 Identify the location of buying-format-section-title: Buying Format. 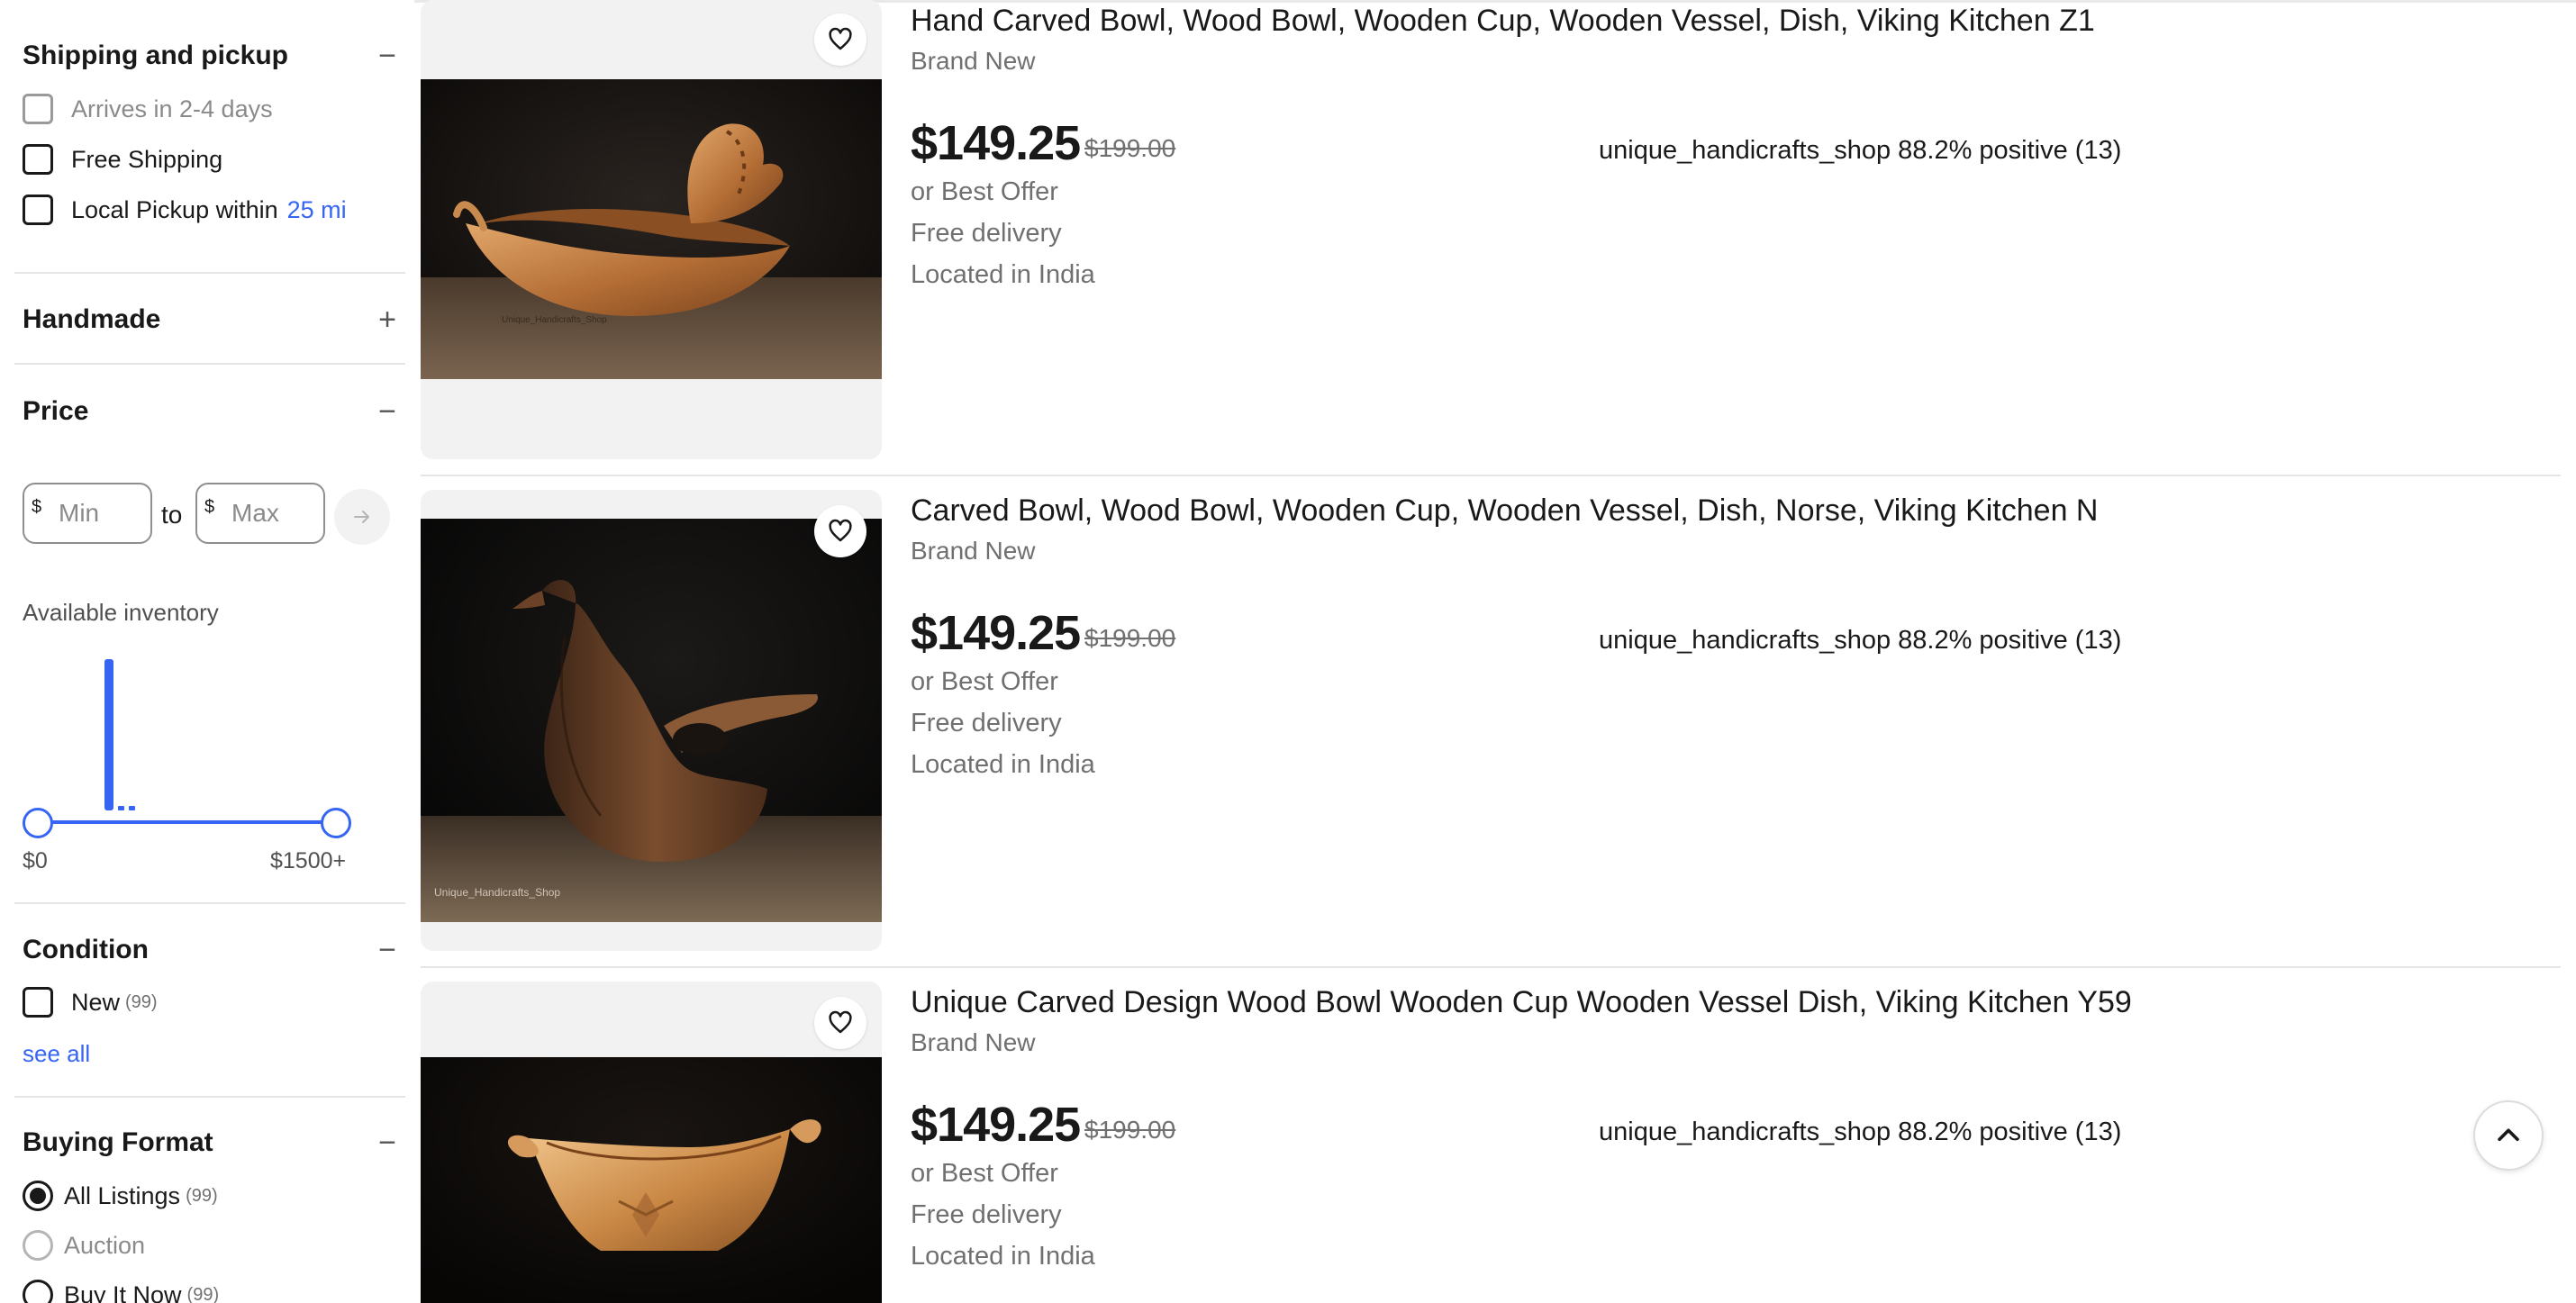
(118, 1142).